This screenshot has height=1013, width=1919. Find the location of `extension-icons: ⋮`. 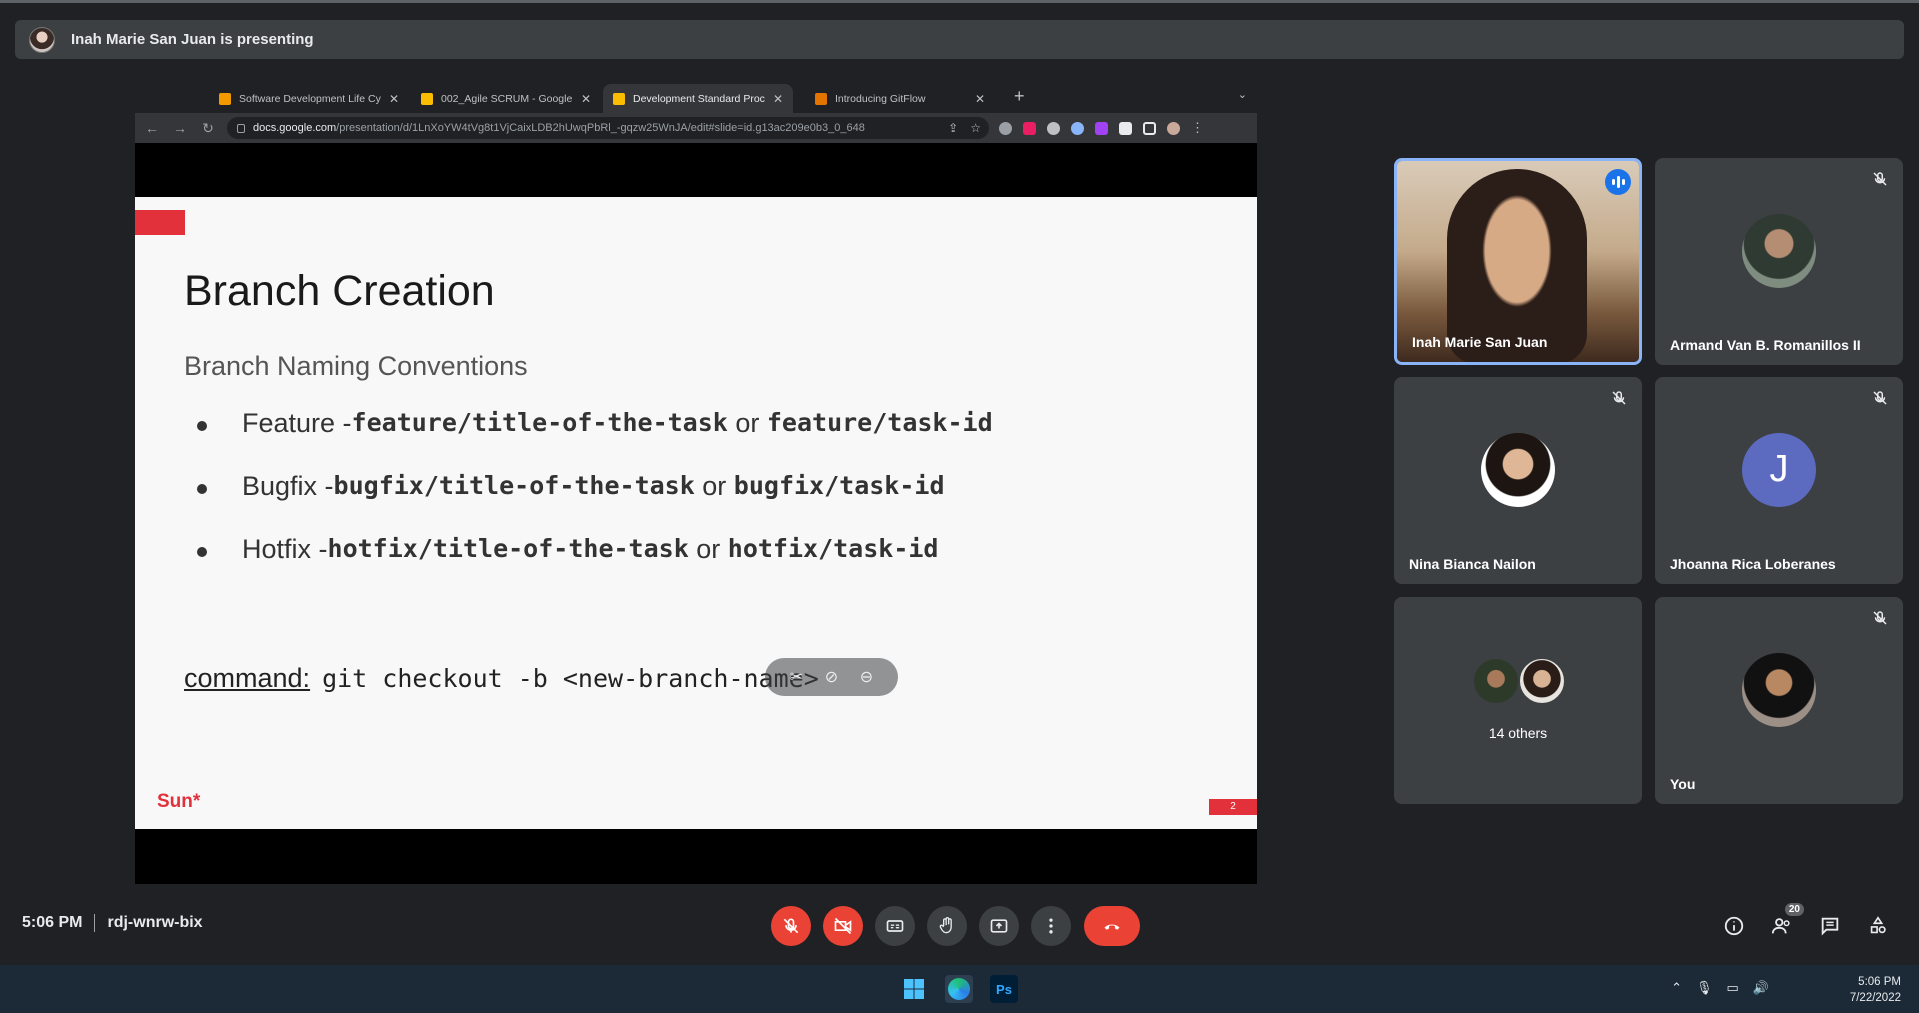

extension-icons: ⋮ is located at coordinates (1101, 128).